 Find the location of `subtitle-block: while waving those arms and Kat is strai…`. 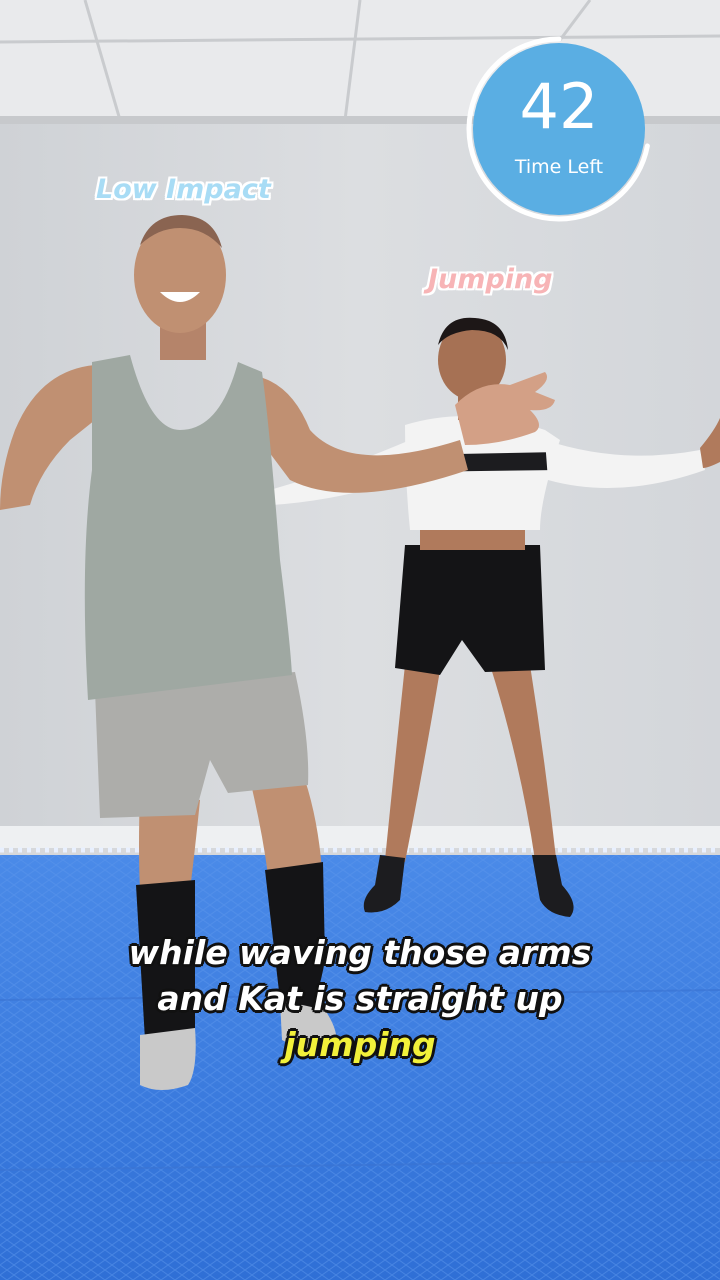

subtitle-block: while waving those arms and Kat is strai… is located at coordinates (360, 999).